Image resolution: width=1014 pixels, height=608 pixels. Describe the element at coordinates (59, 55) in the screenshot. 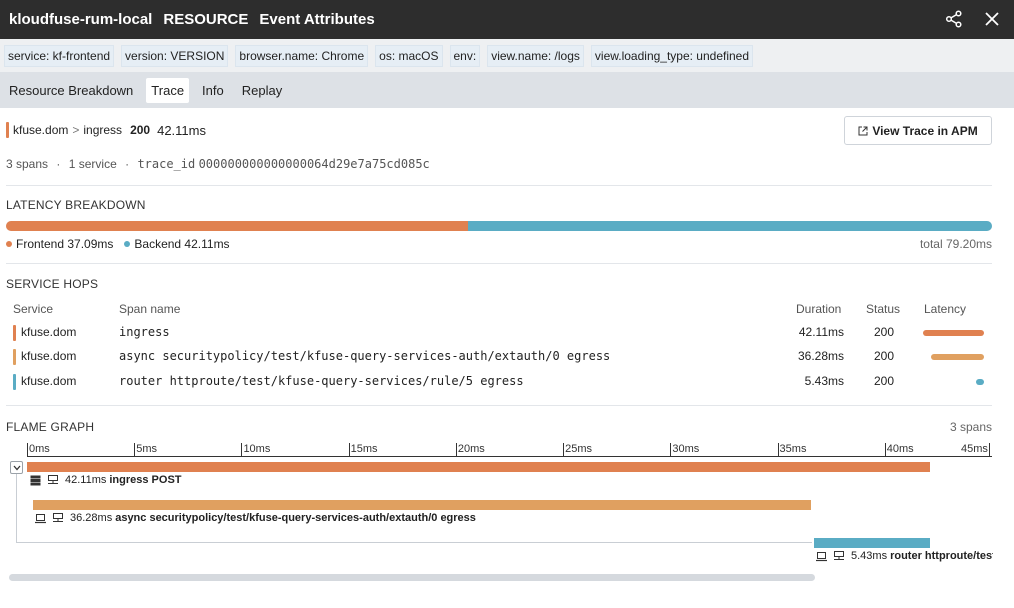

I see `tag-service: service: kf-frontend` at that location.